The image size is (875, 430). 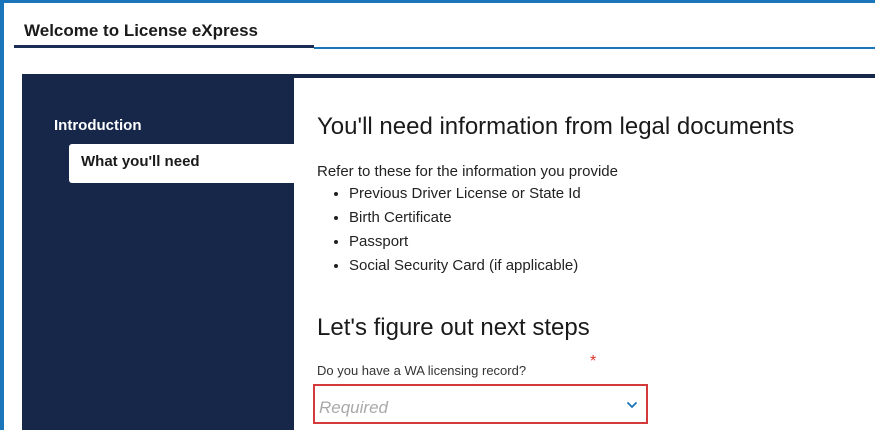 I want to click on chevron-down-icon, so click(x=632, y=405).